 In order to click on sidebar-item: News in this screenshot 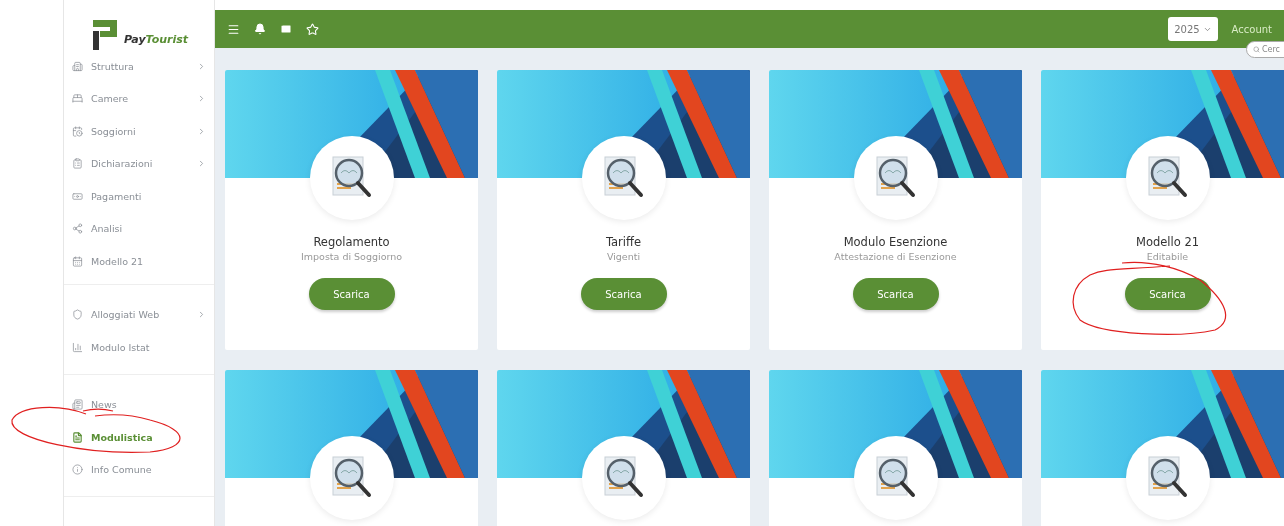, I will do `click(139, 404)`.